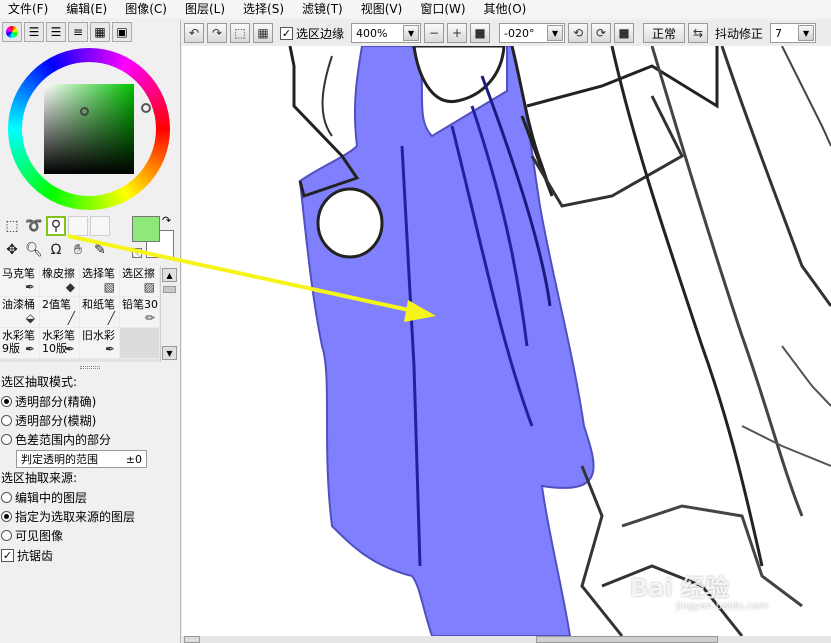  What do you see at coordinates (20, 343) in the screenshot?
I see `brush-watercolor-9: 水彩笔 9版 ✒` at bounding box center [20, 343].